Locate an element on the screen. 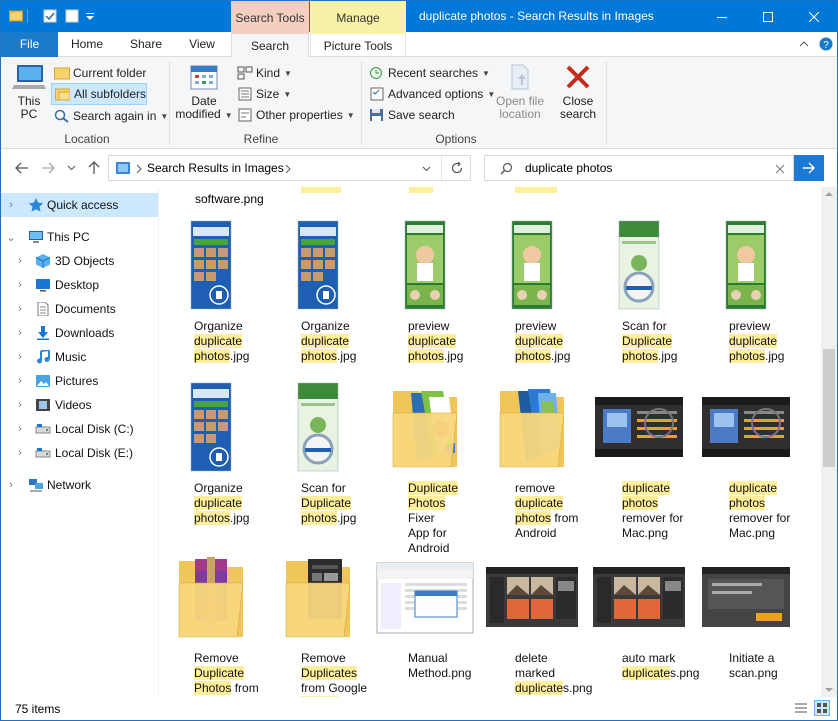  address-dropdown-icon is located at coordinates (426, 169).